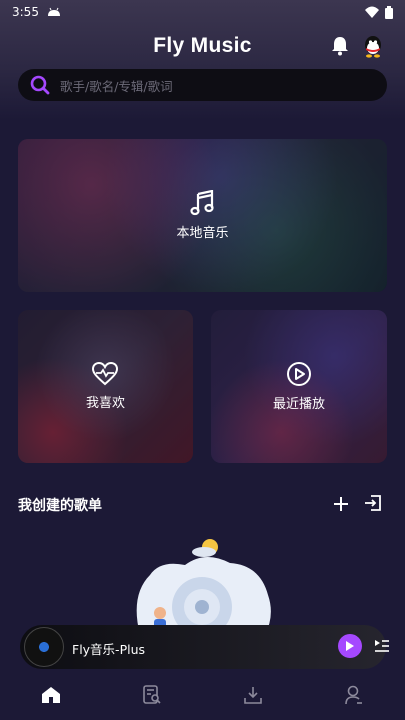  Describe the element at coordinates (382, 646) in the screenshot. I see `playlist-queue-icon` at that location.